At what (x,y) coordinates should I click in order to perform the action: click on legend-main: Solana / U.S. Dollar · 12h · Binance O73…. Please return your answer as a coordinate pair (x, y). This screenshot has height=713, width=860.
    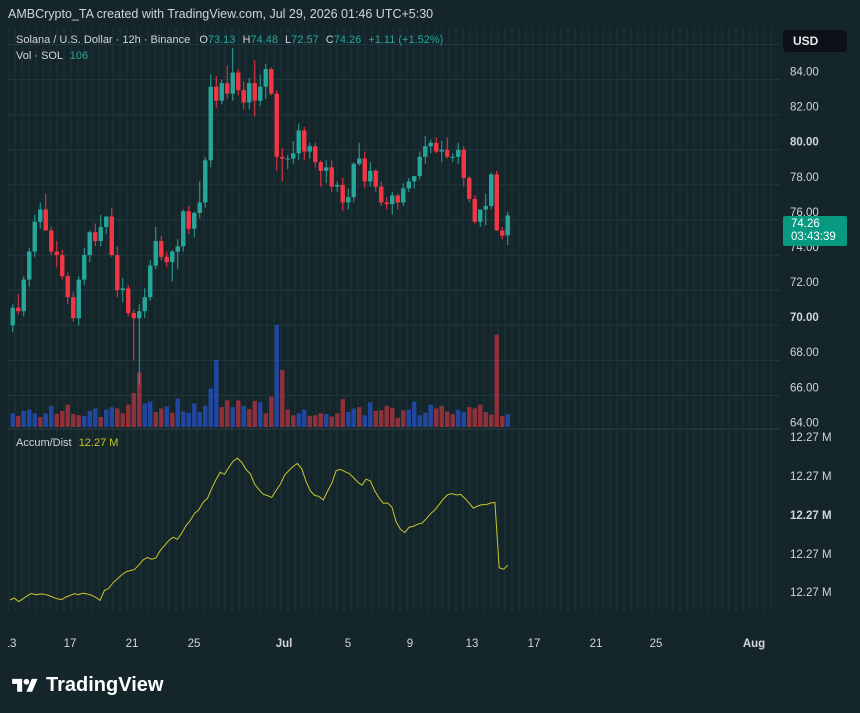
    Looking at the image, I should click on (229, 40).